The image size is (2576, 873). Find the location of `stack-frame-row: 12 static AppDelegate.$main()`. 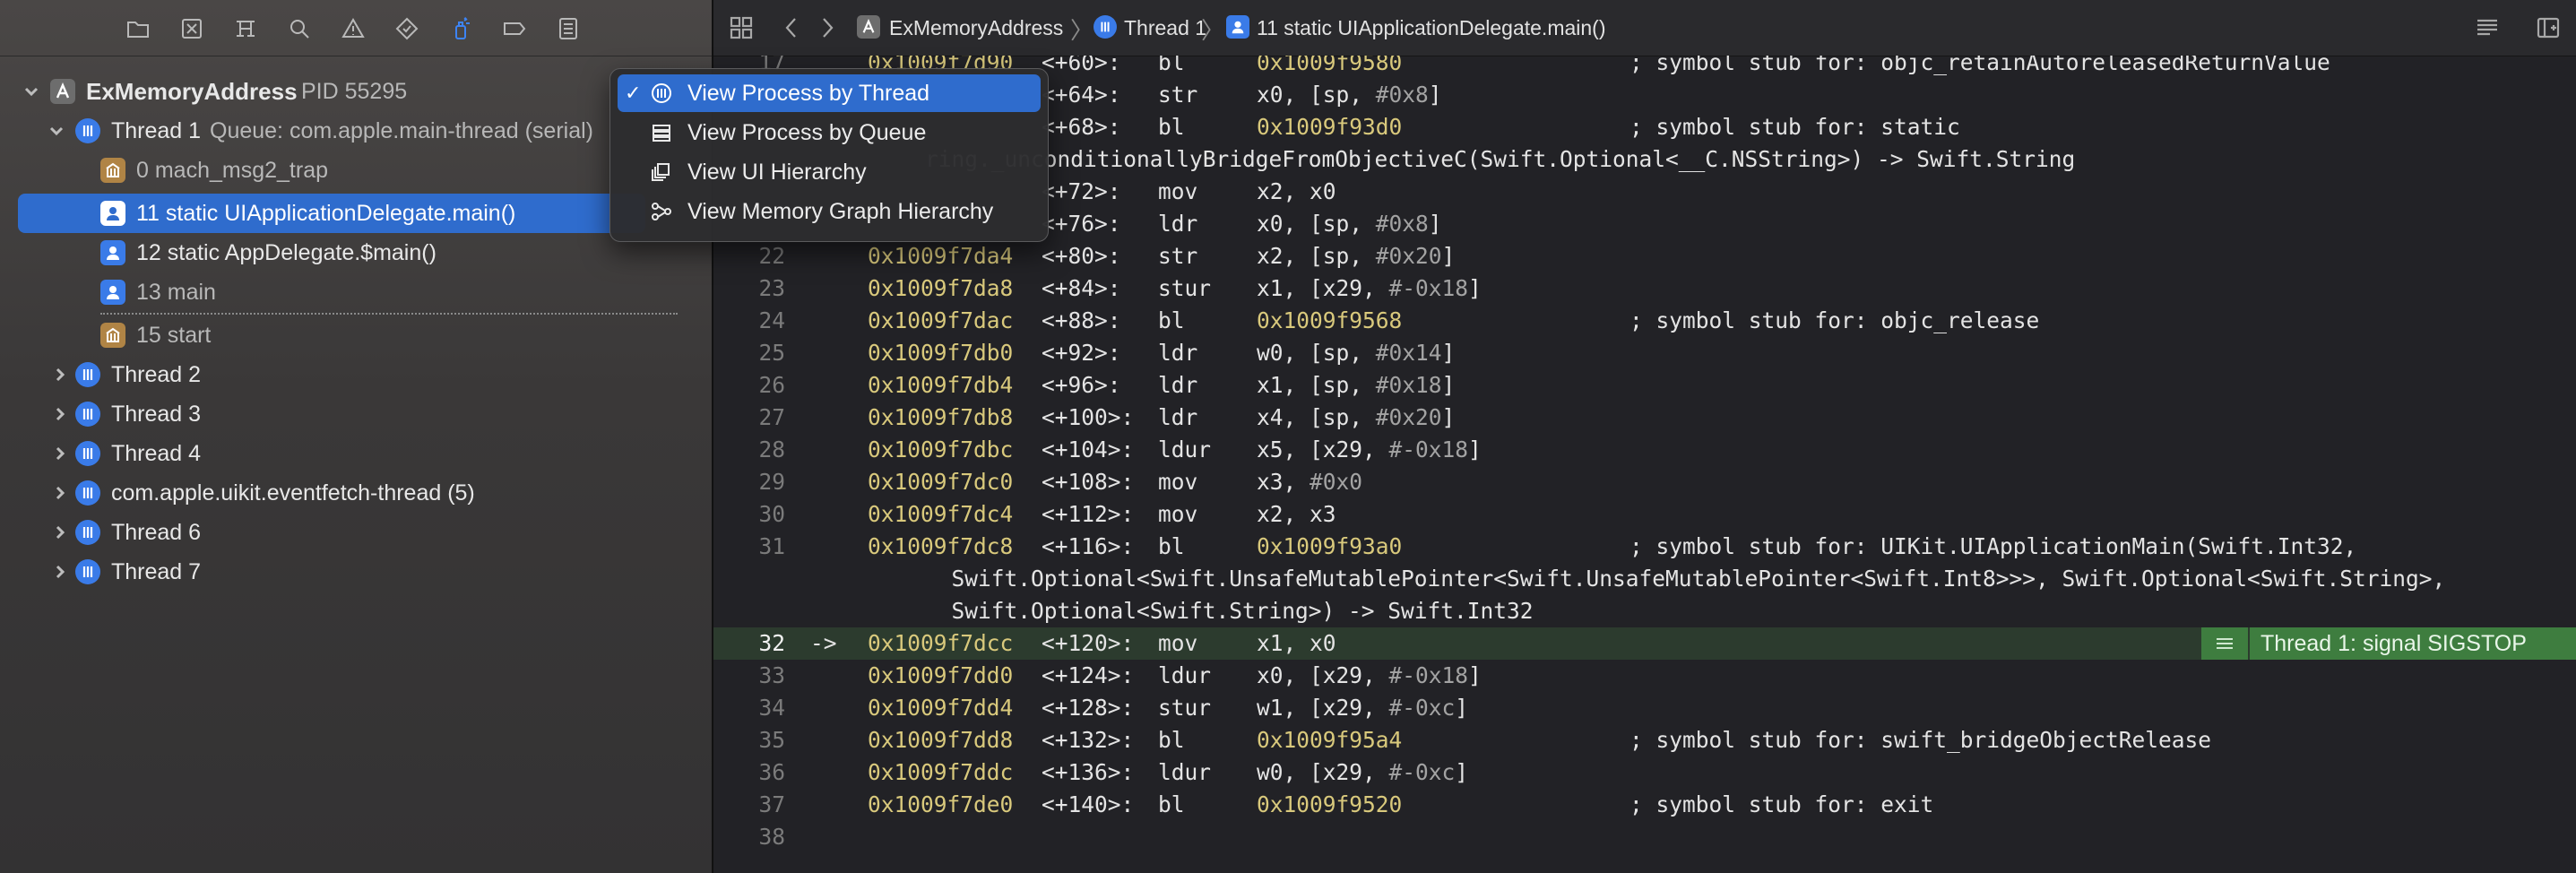

stack-frame-row: 12 static AppDelegate.$main() is located at coordinates (356, 252).